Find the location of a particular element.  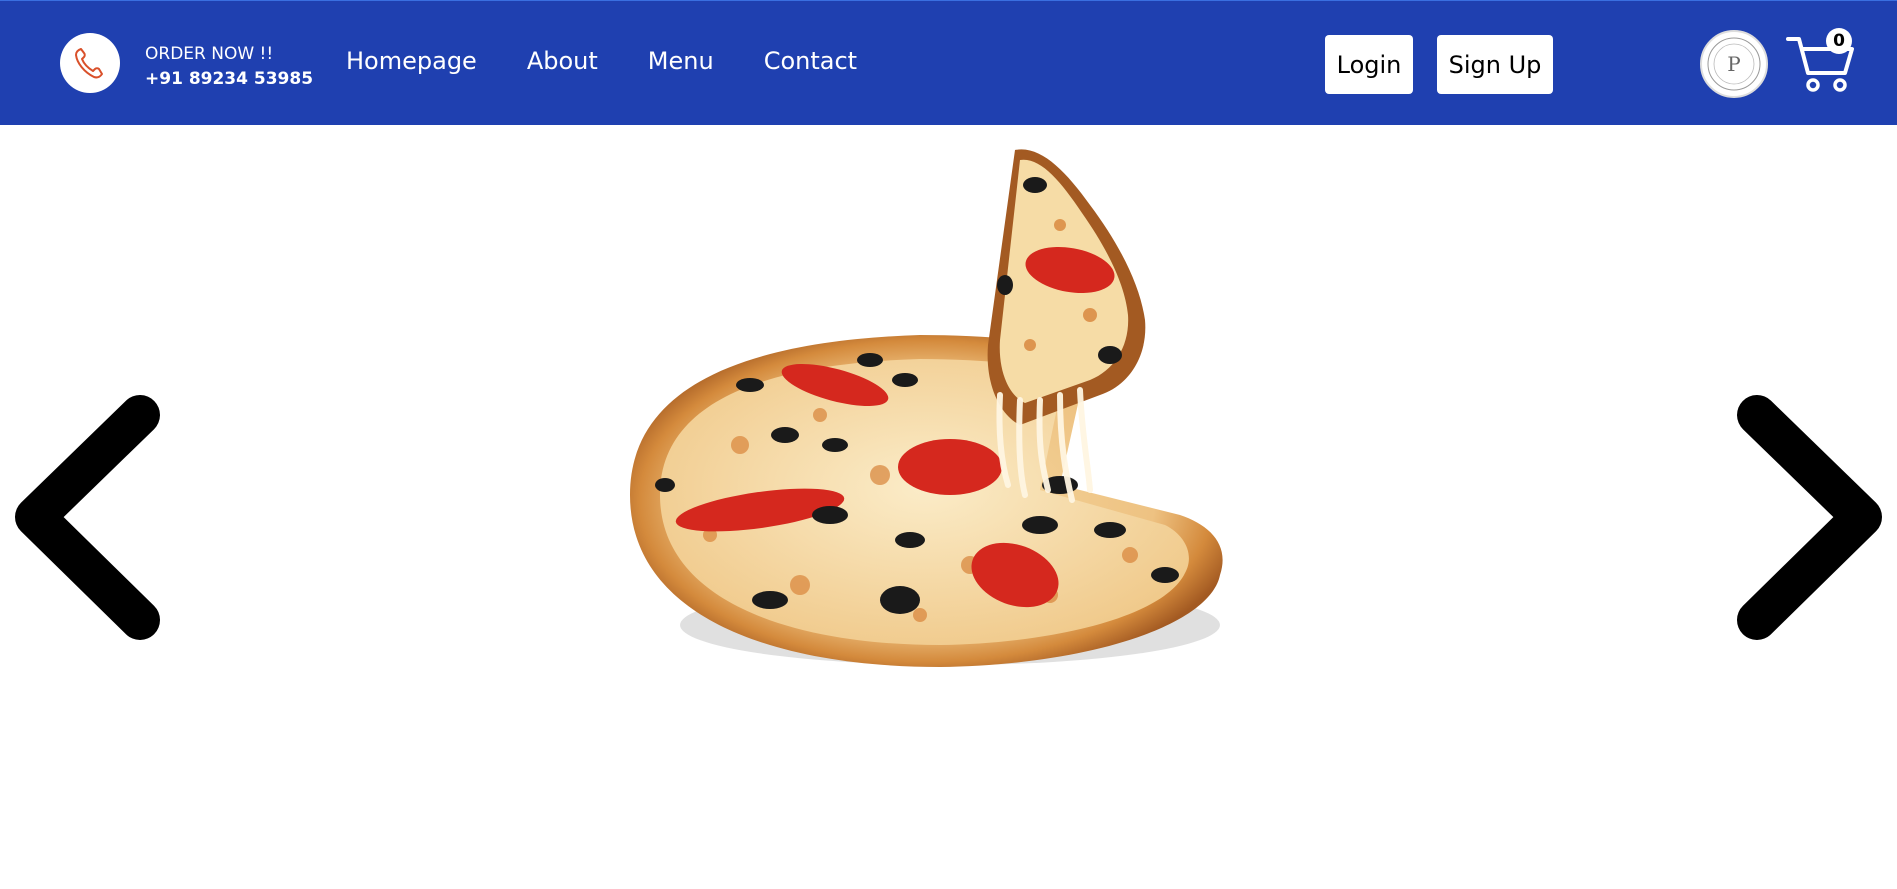

order-now-block: ORDER NOW !! +91 89234 53985 is located at coordinates (229, 67).